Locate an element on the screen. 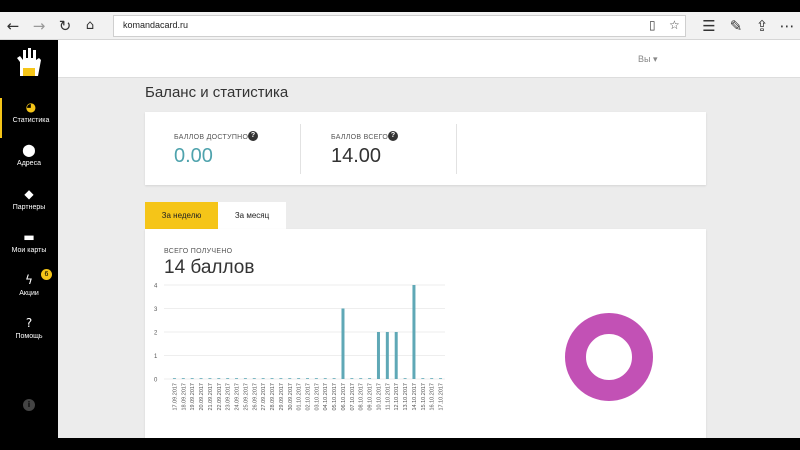  x-tick-label: 11.10.2017 is located at coordinates (388, 396).